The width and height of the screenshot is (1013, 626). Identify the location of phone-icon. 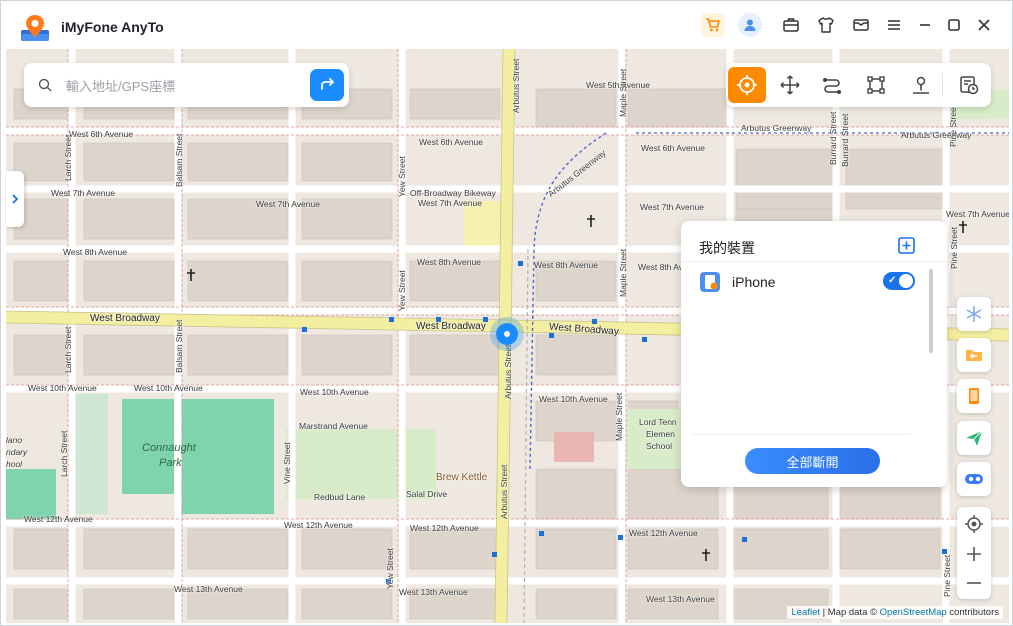
(974, 396).